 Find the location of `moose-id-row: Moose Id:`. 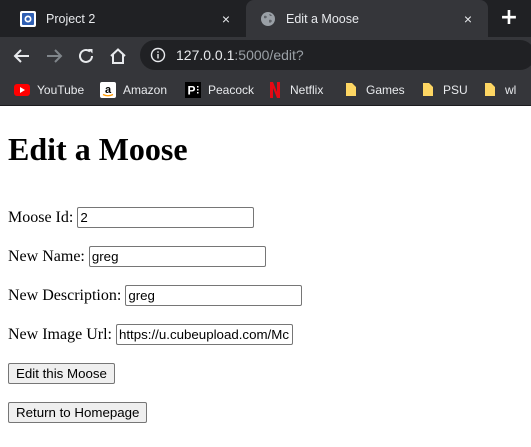

moose-id-row: Moose Id: is located at coordinates (131, 217).